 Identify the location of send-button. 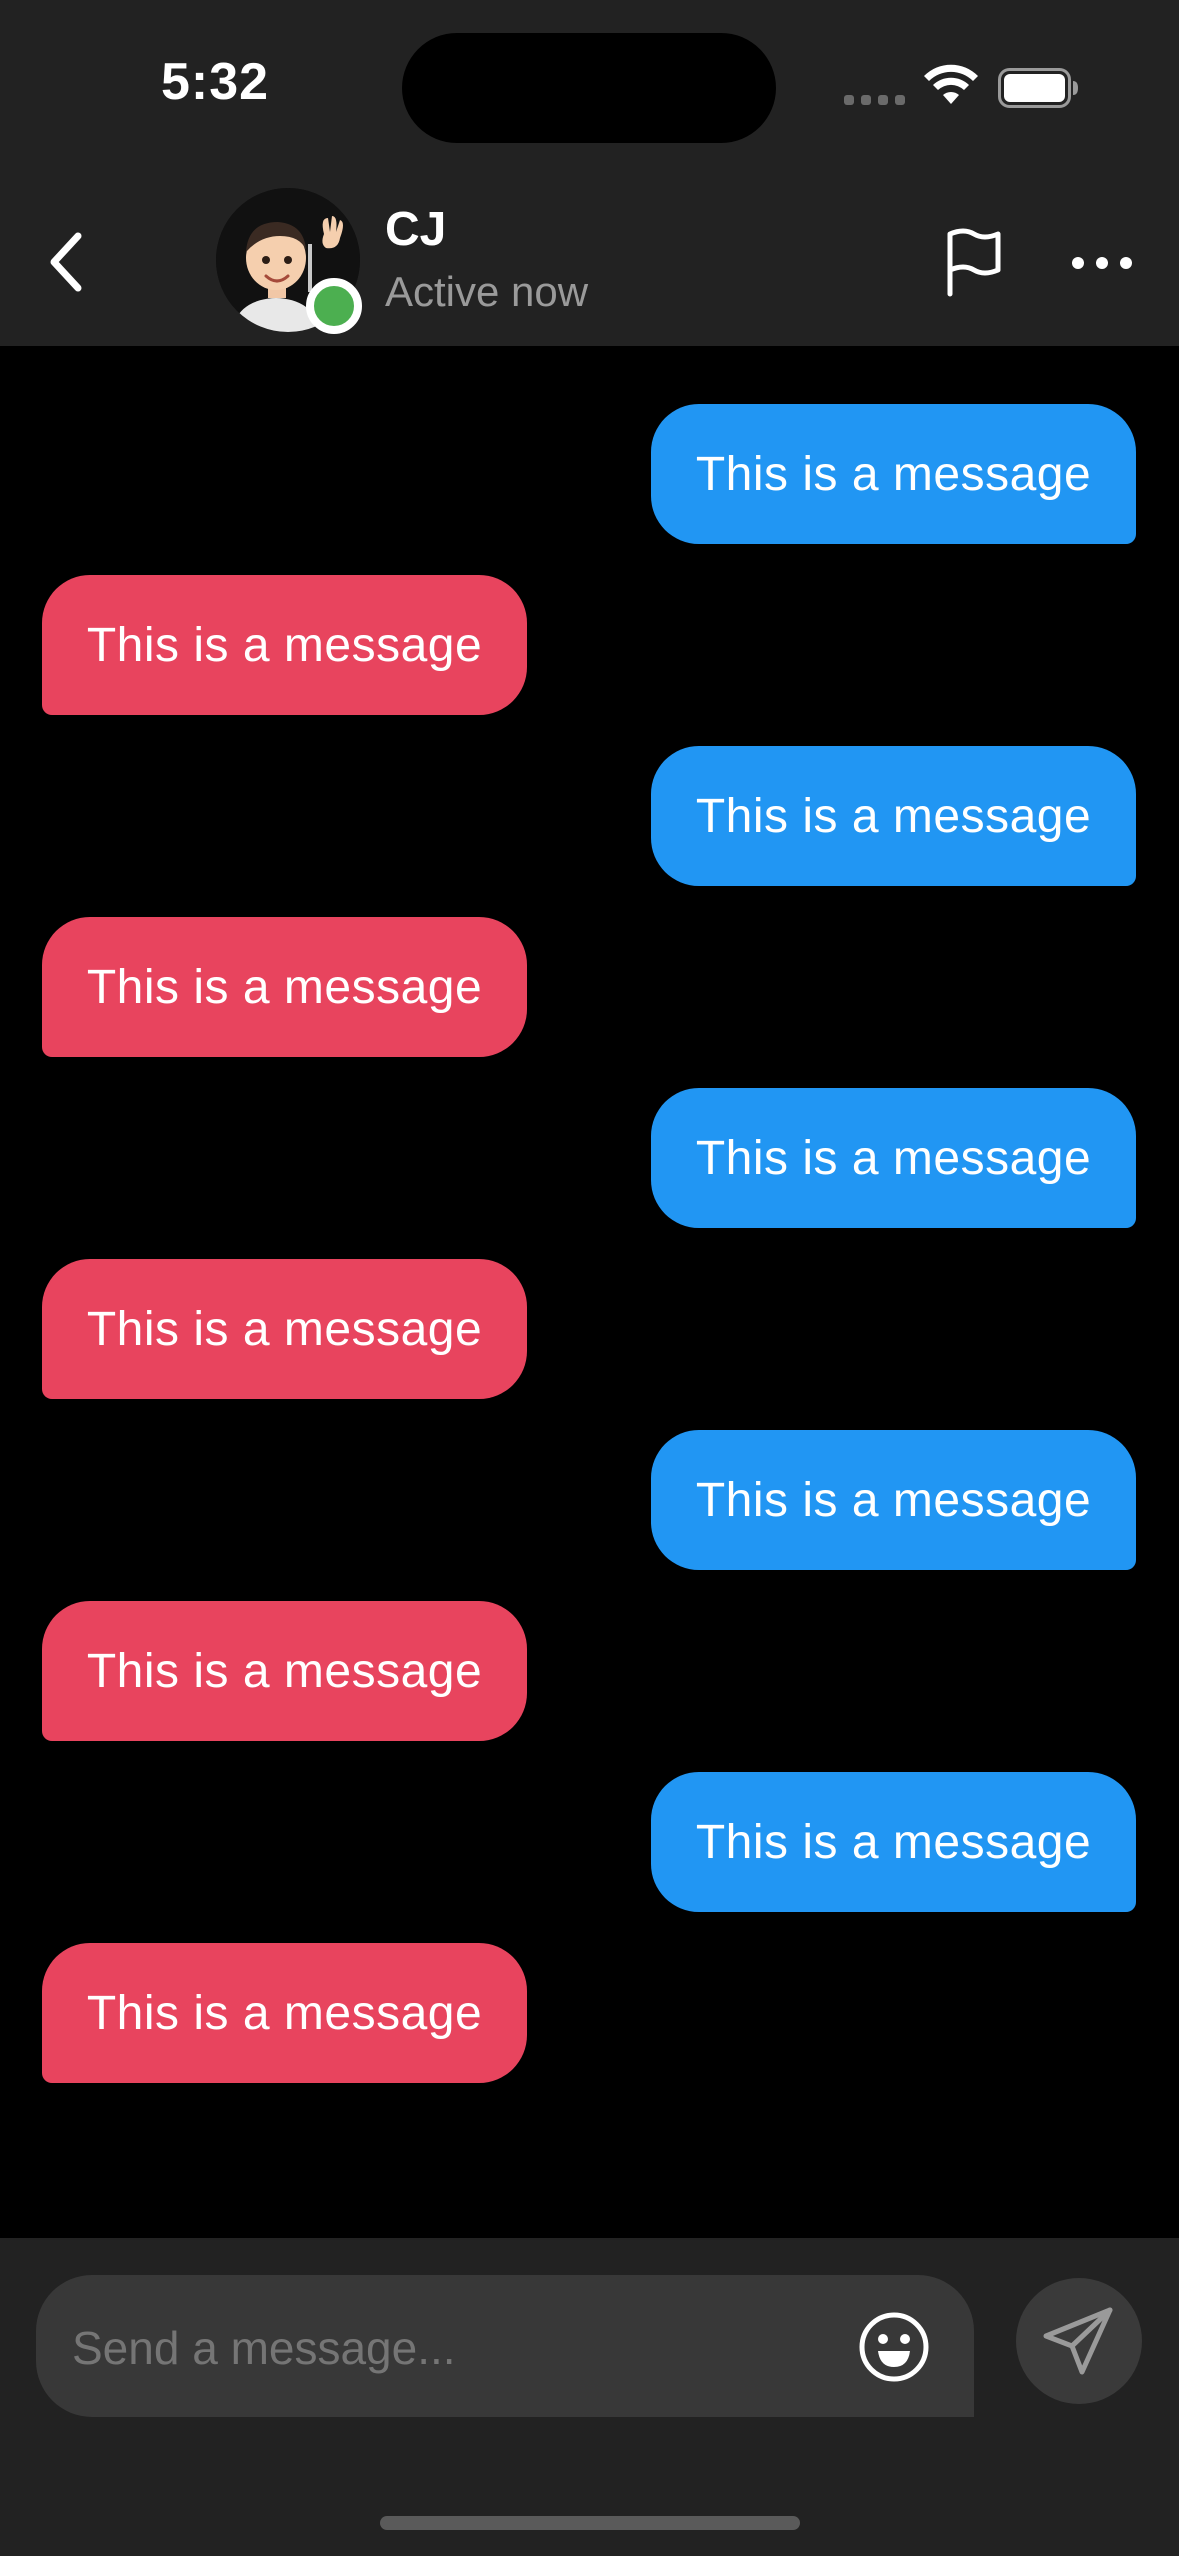
(1079, 2341).